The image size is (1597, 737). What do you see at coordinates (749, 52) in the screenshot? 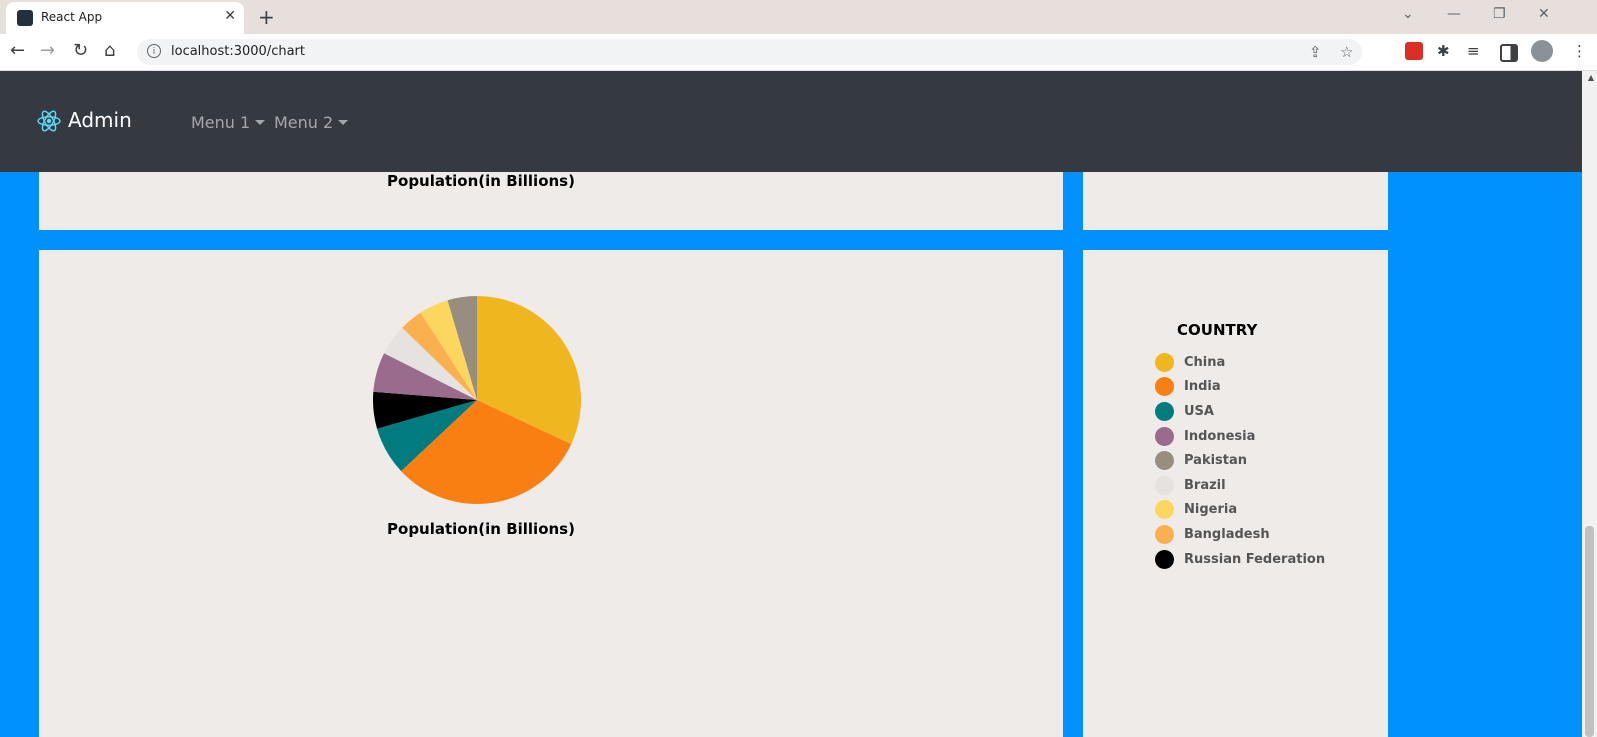
I see `address-bar: i localhost:3000/chart ⇪ ☆` at bounding box center [749, 52].